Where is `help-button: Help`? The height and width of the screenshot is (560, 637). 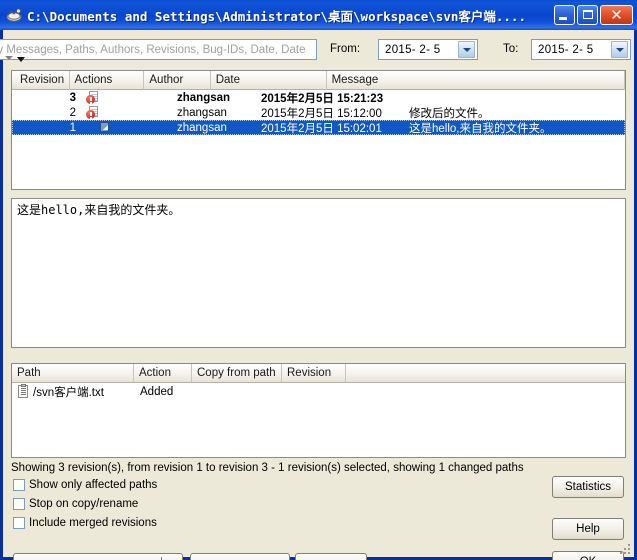
help-button: Help is located at coordinates (588, 529).